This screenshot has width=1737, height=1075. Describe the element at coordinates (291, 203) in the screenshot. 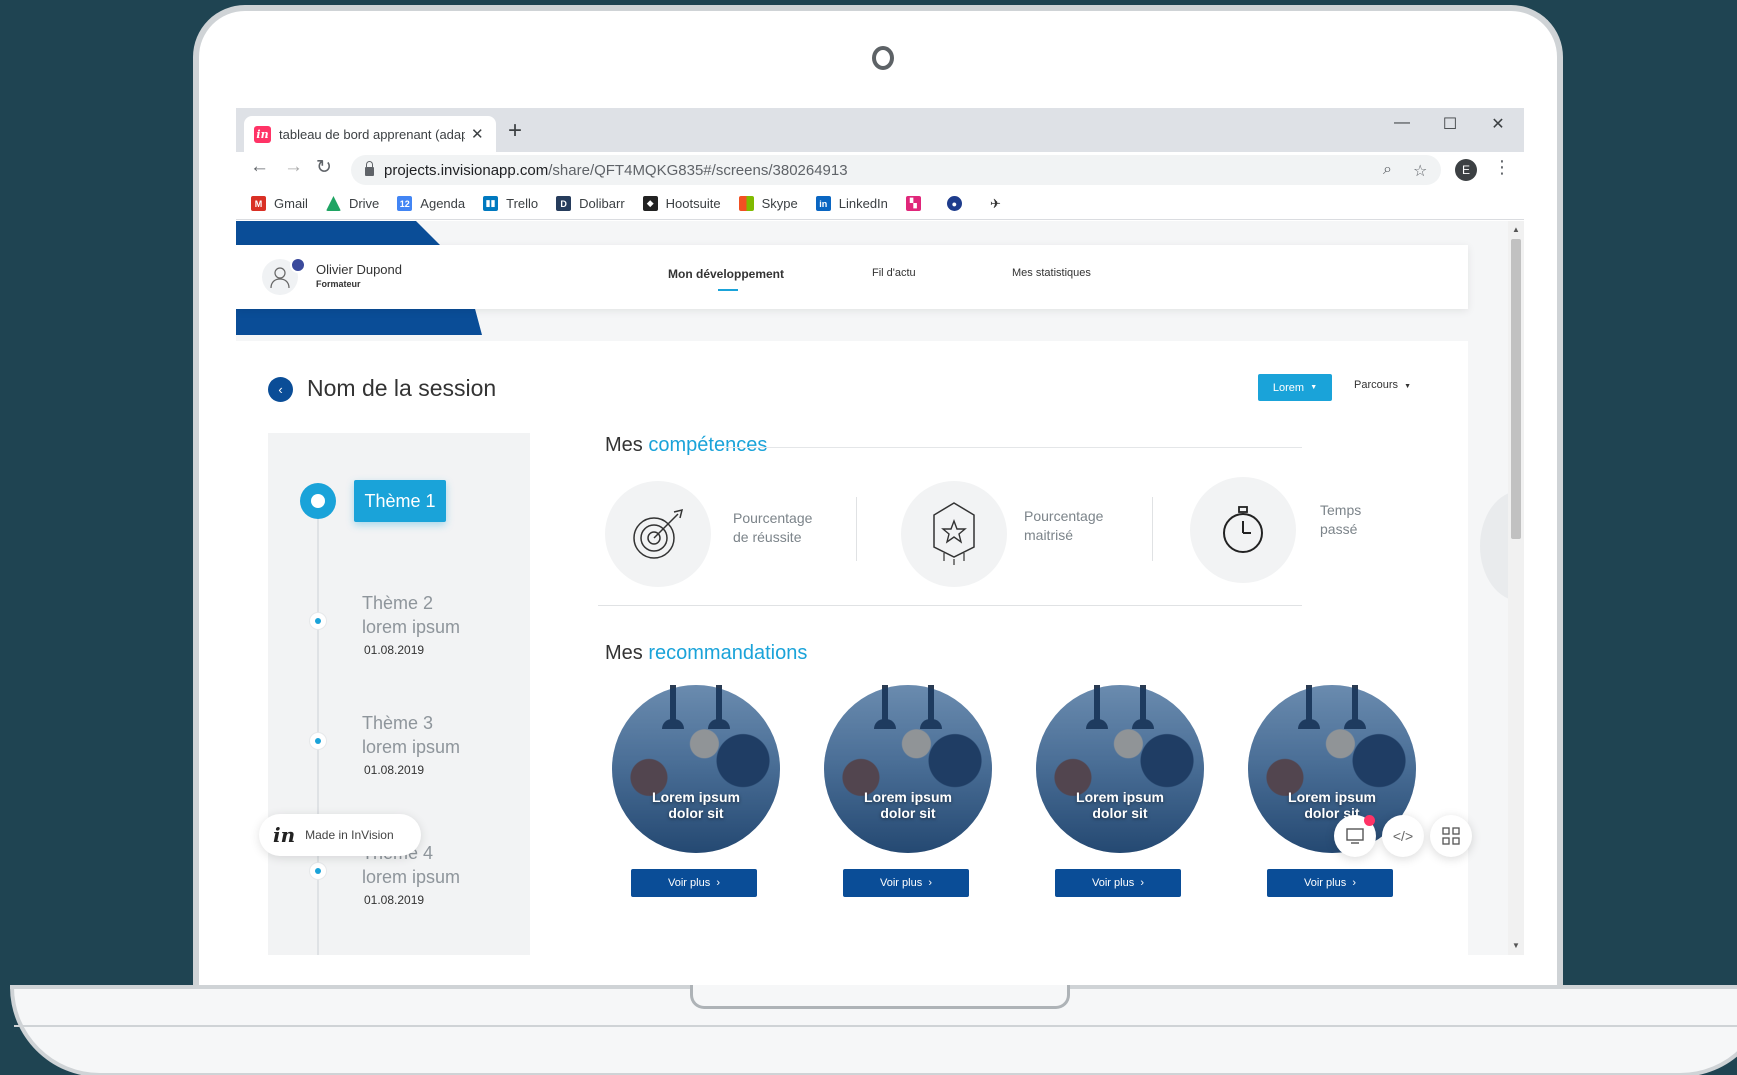

I see `bookmark-label: Gmail` at that location.